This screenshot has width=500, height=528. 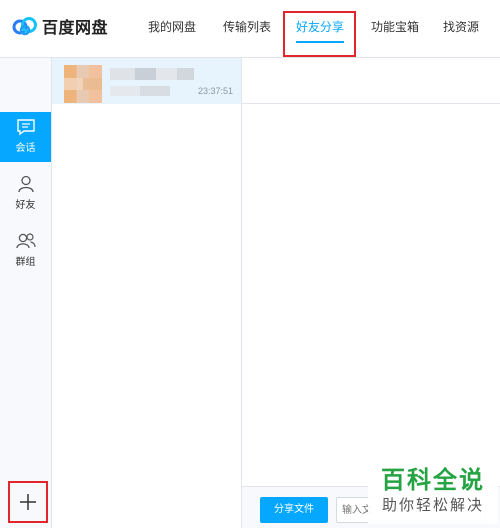 I want to click on sidebar-item-chats: 会话, so click(x=25, y=137).